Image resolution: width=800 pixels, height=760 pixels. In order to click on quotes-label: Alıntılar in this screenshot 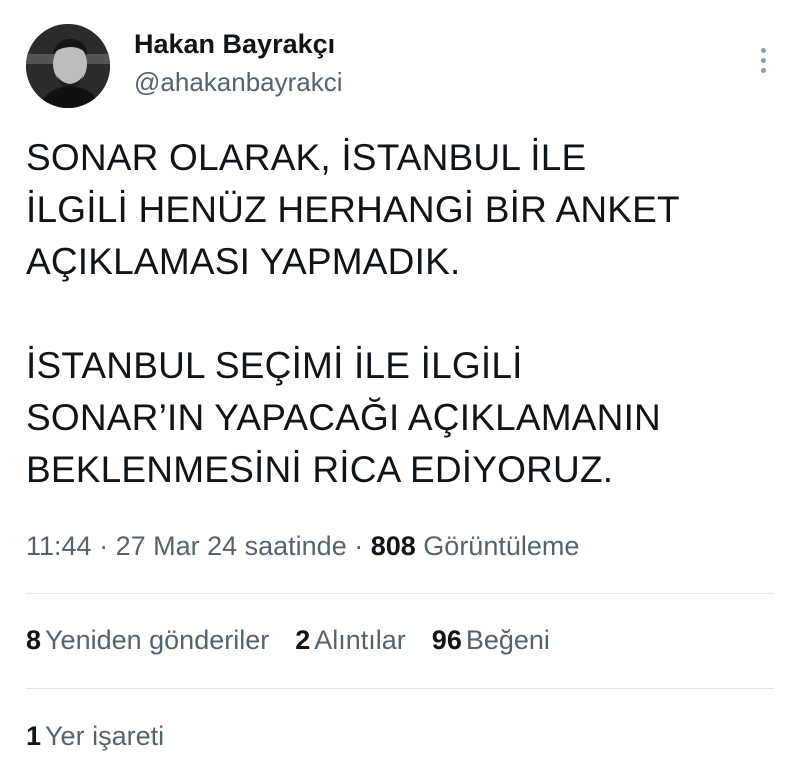, I will do `click(360, 640)`.